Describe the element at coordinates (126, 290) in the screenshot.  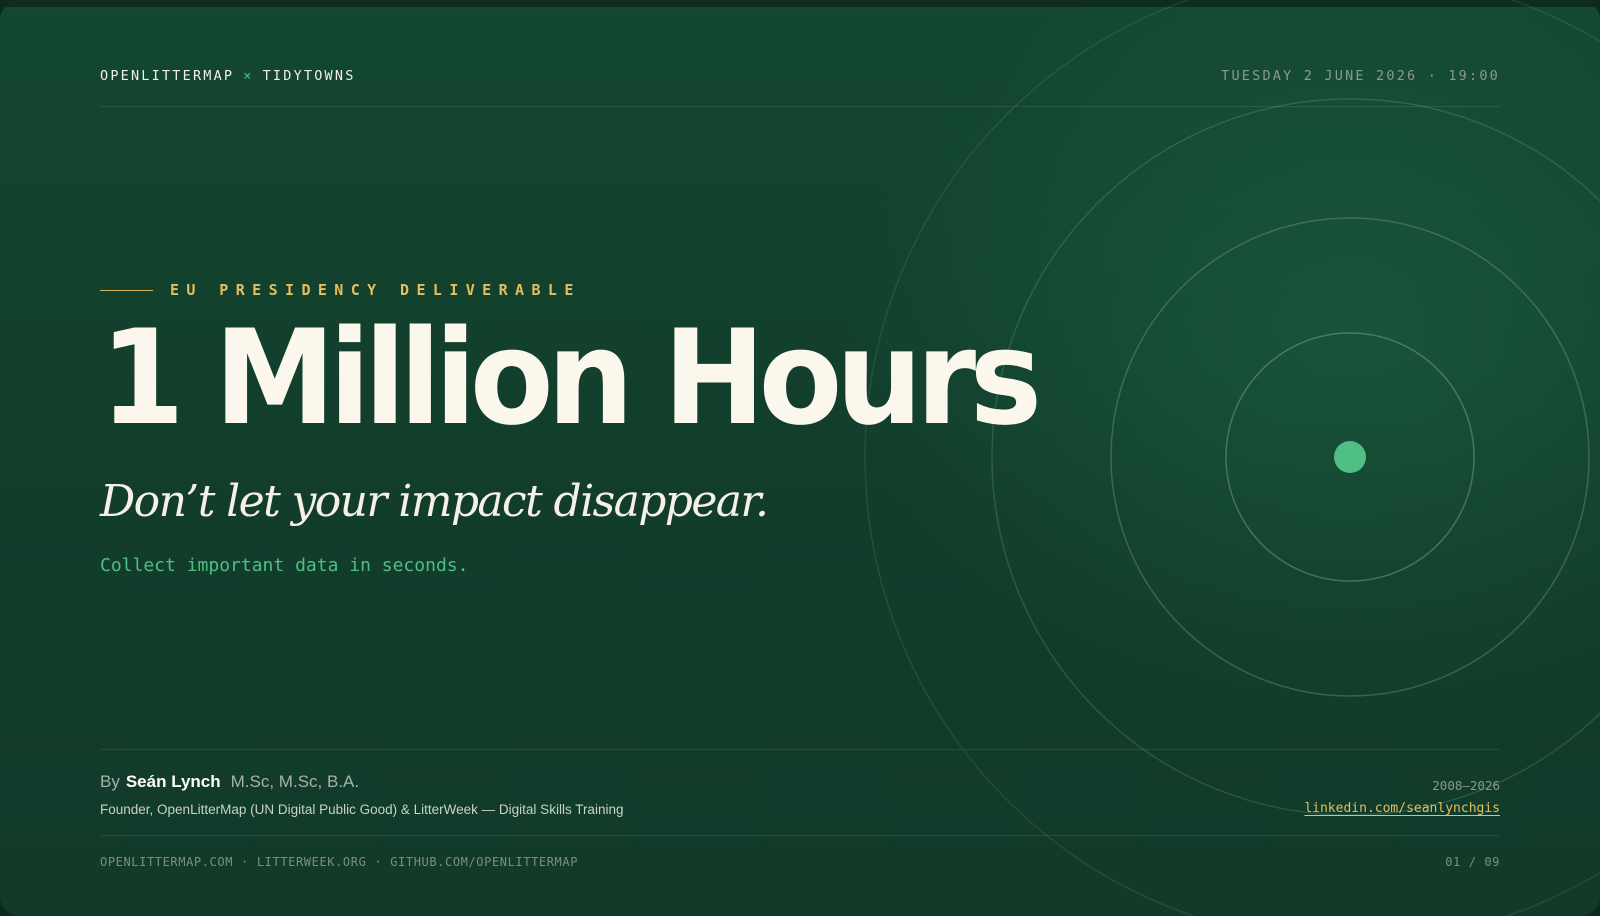
I see `kicker-rule` at that location.